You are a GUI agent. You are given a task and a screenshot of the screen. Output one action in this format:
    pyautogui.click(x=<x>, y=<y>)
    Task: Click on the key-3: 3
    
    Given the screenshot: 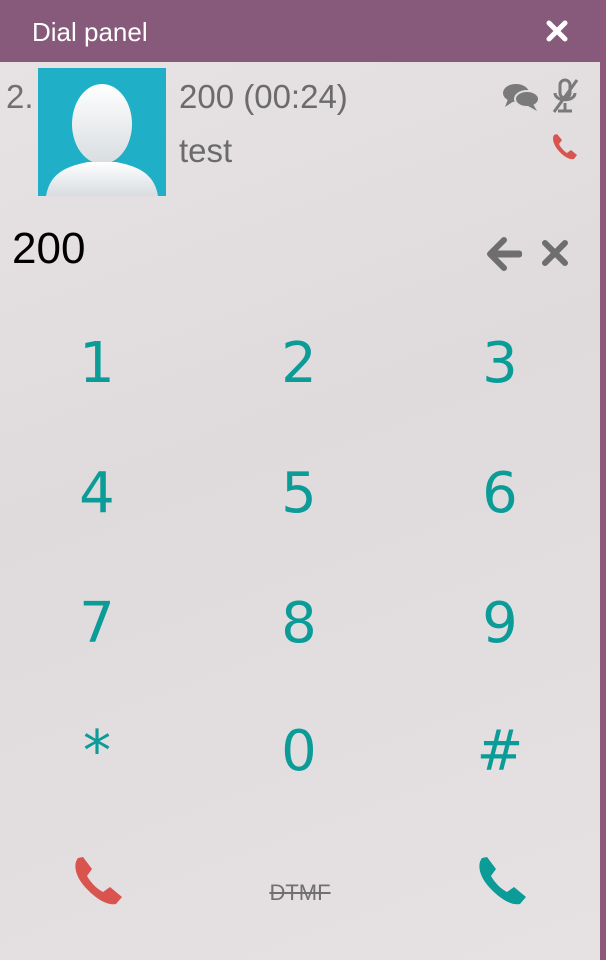 What is the action you would take?
    pyautogui.click(x=500, y=363)
    